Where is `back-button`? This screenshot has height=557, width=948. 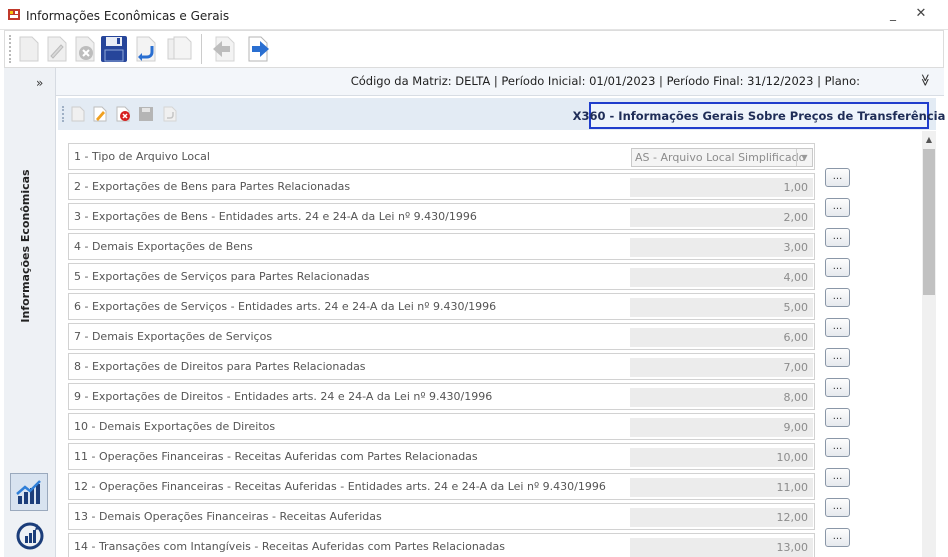
back-button is located at coordinates (223, 49).